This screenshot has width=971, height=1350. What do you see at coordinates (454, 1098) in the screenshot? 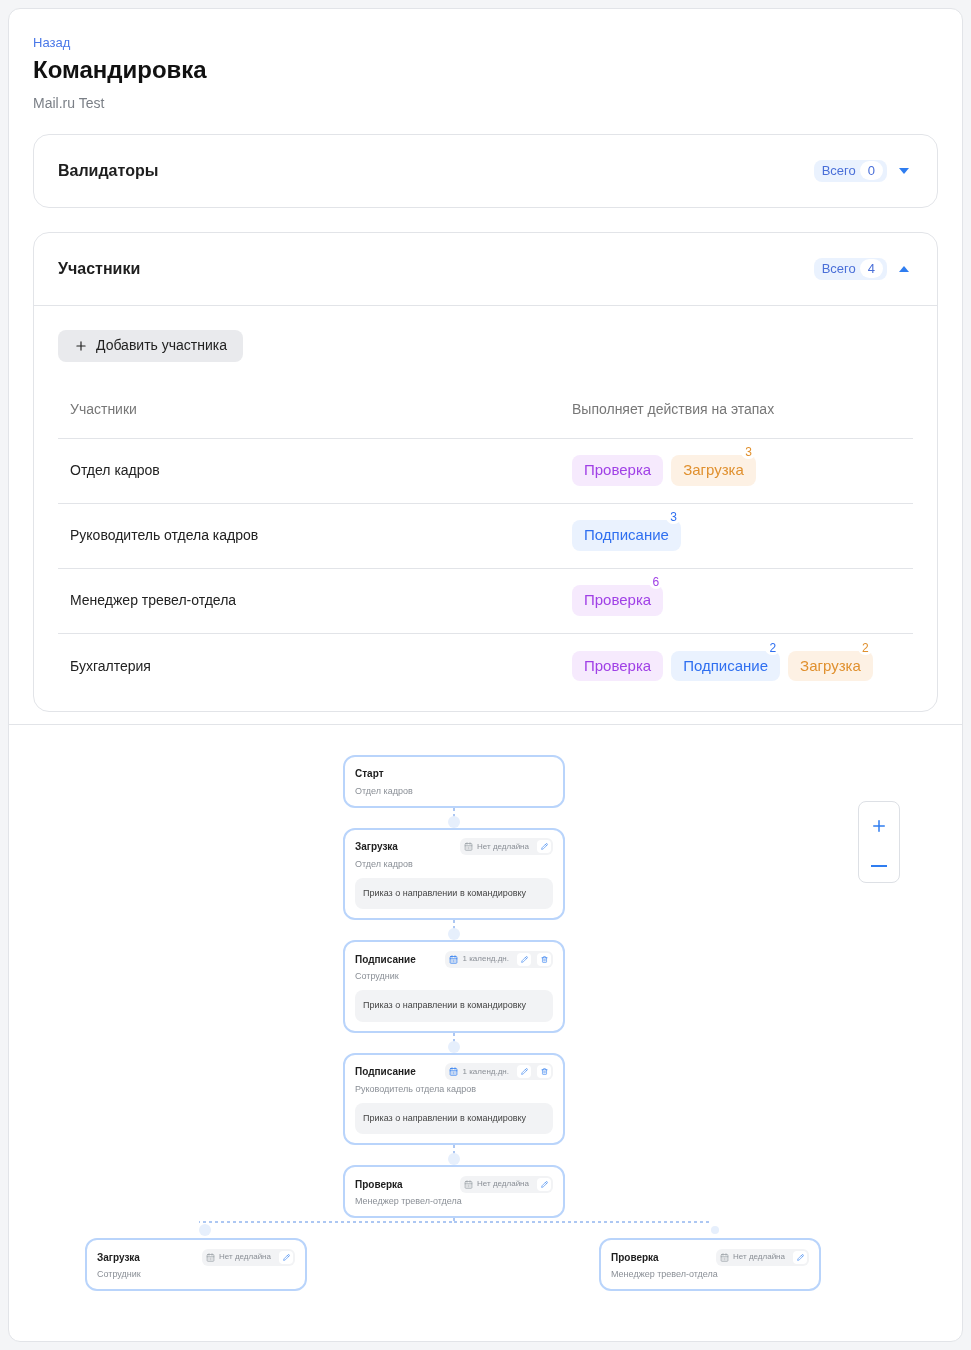
I see `stage-node: Подписание 1 календ.дн. Руководитель отдела кадров Приказ о направлении в командировку` at bounding box center [454, 1098].